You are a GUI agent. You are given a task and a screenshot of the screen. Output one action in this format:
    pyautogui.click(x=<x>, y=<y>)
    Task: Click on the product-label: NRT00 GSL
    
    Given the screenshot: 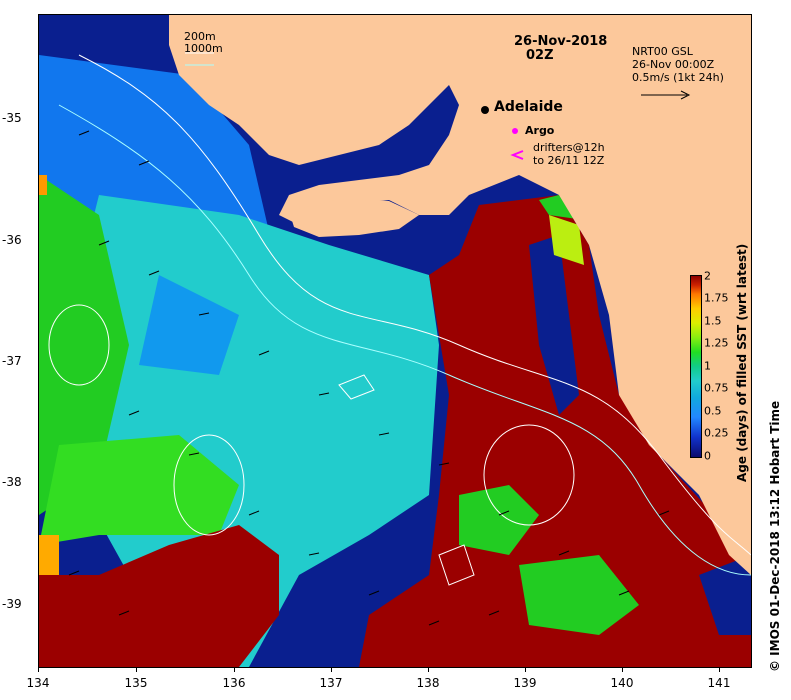 What is the action you would take?
    pyautogui.click(x=662, y=51)
    